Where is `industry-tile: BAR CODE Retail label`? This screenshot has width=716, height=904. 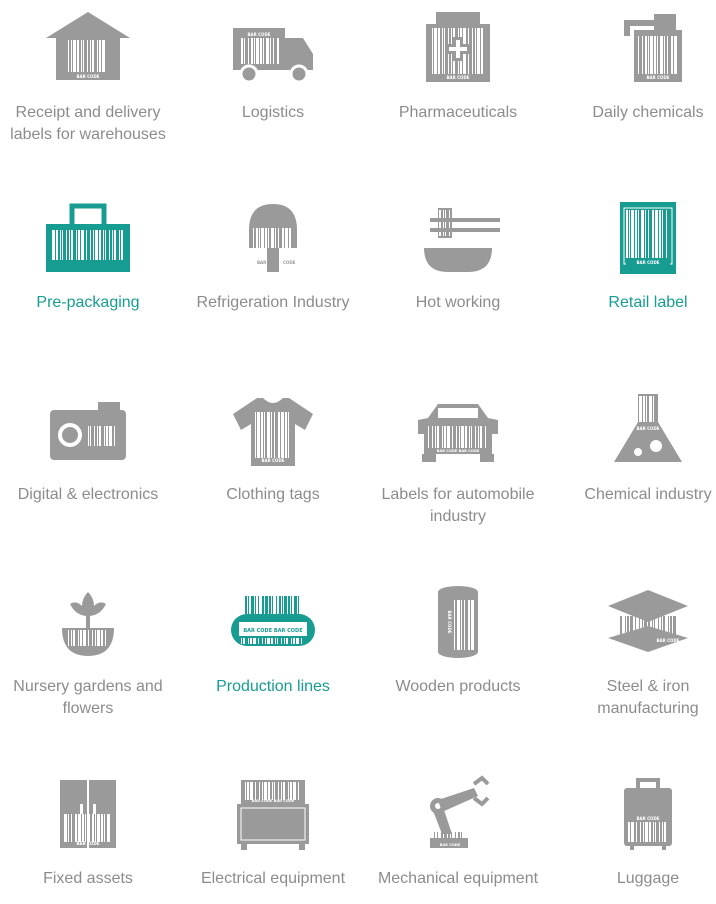 industry-tile: BAR CODE Retail label is located at coordinates (638, 256).